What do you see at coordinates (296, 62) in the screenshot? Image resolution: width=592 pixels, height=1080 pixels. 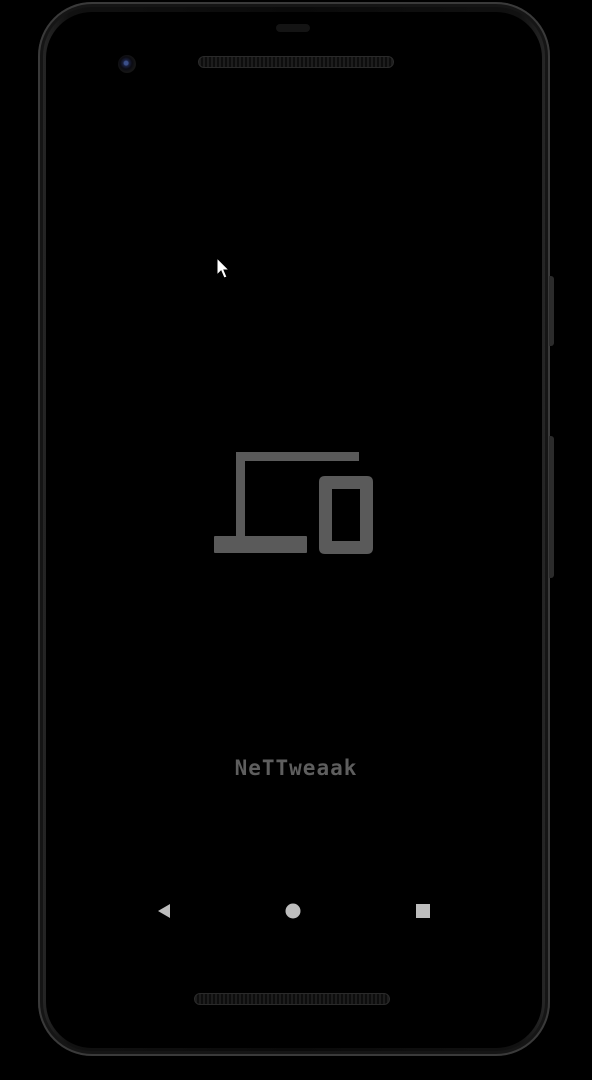 I see `earpiece-speaker` at bounding box center [296, 62].